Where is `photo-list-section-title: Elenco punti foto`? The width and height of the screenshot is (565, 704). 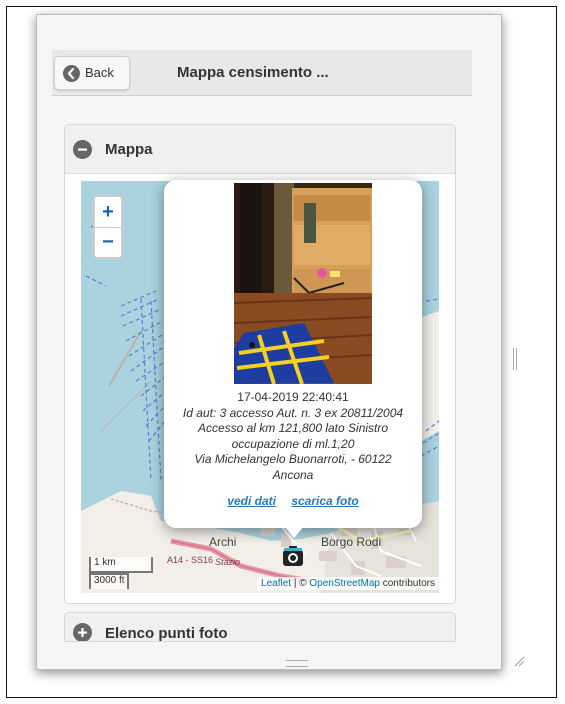
photo-list-section-title: Elenco punti foto is located at coordinates (166, 633).